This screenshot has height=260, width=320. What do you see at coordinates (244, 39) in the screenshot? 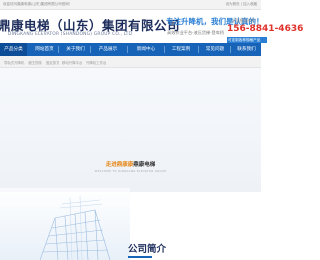
I see `custom-badge-text: 可定制各种规格产品` at bounding box center [244, 39].